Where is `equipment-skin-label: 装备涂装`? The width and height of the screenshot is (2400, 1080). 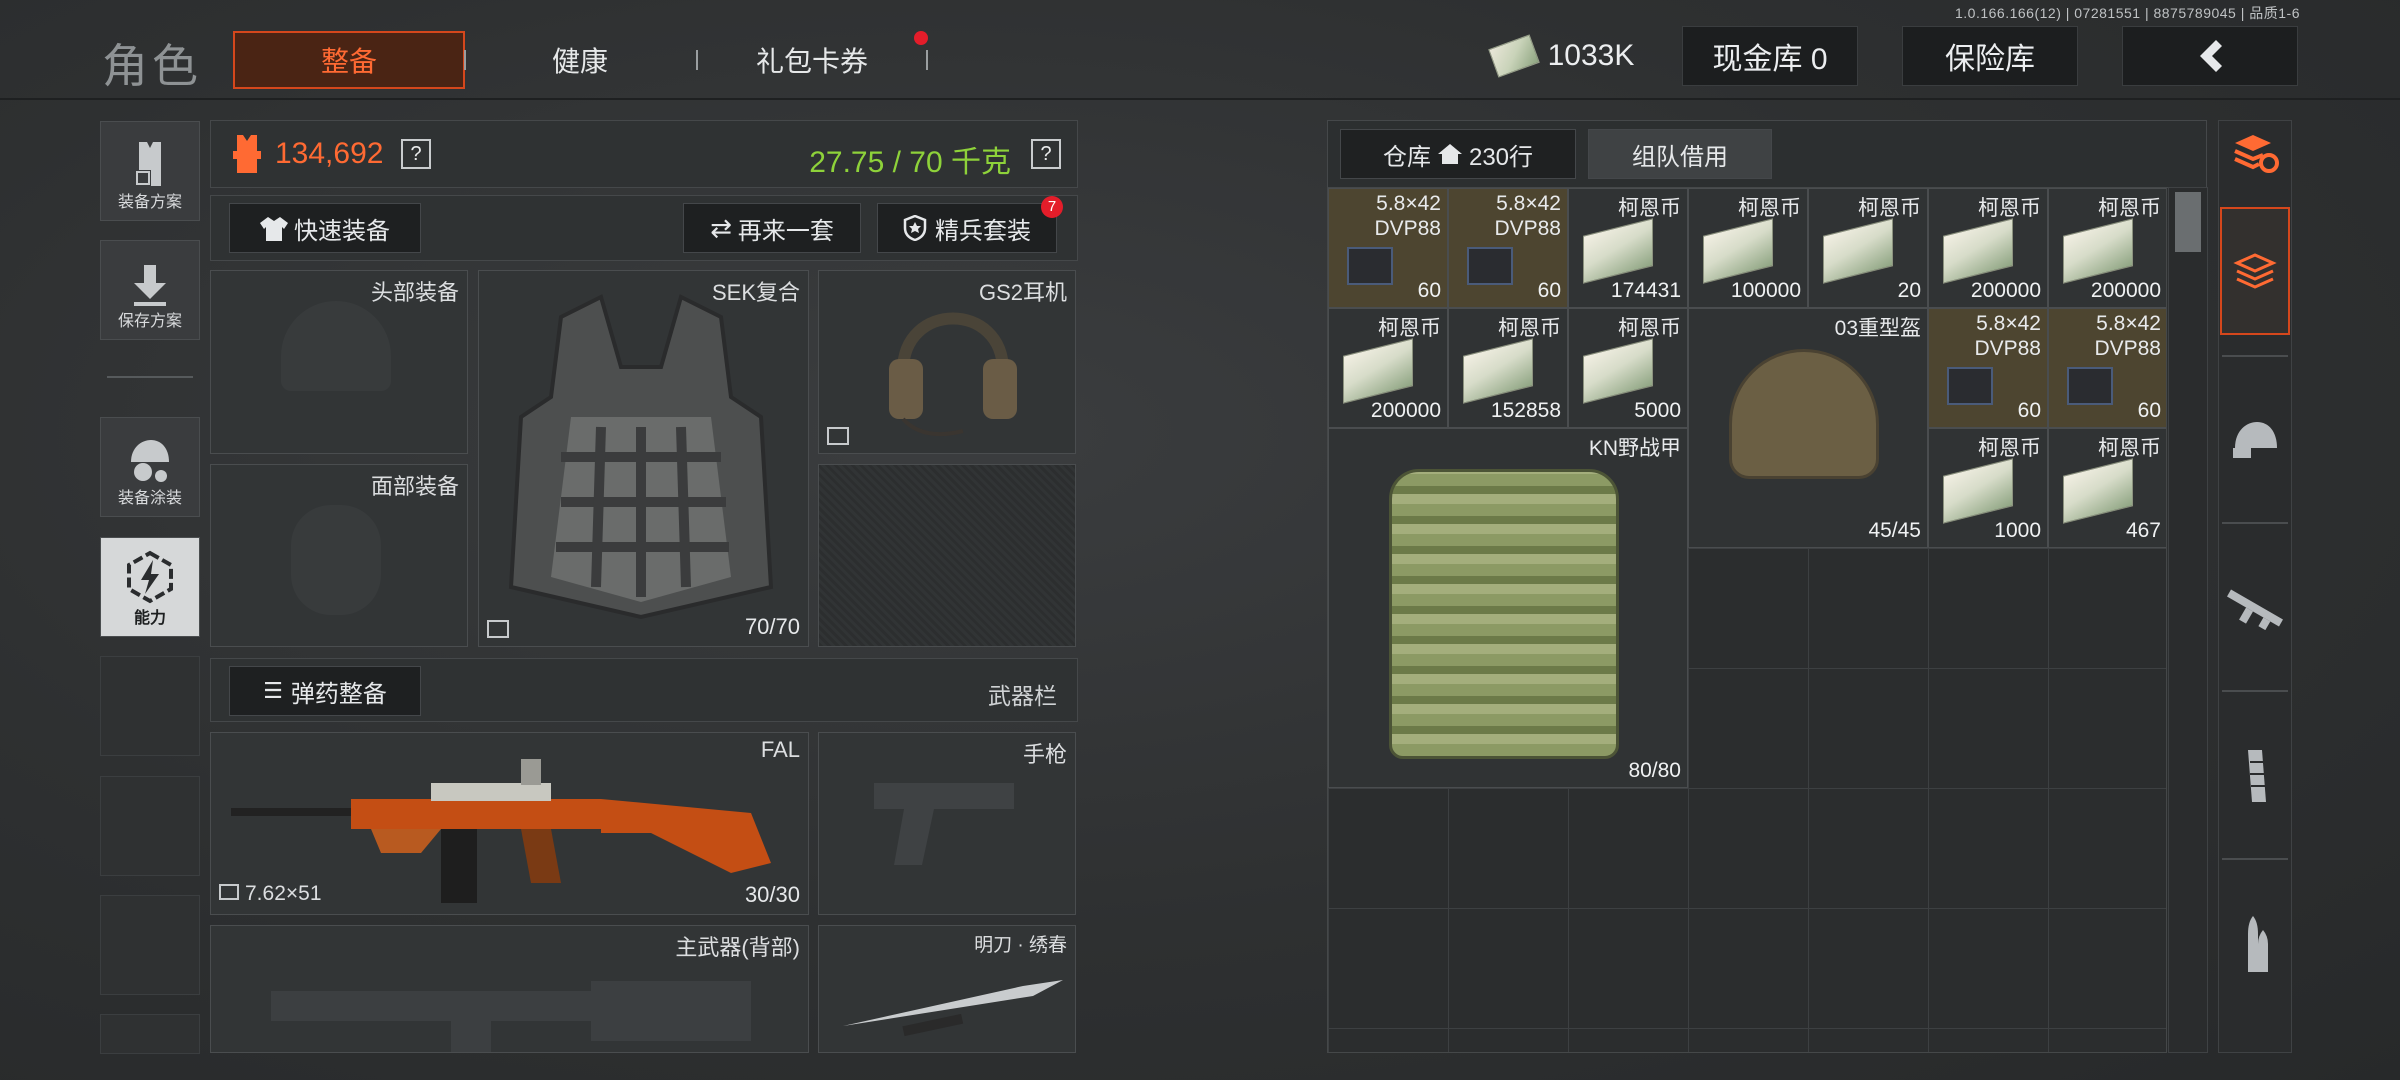
equipment-skin-label: 装备涂装 is located at coordinates (149, 498).